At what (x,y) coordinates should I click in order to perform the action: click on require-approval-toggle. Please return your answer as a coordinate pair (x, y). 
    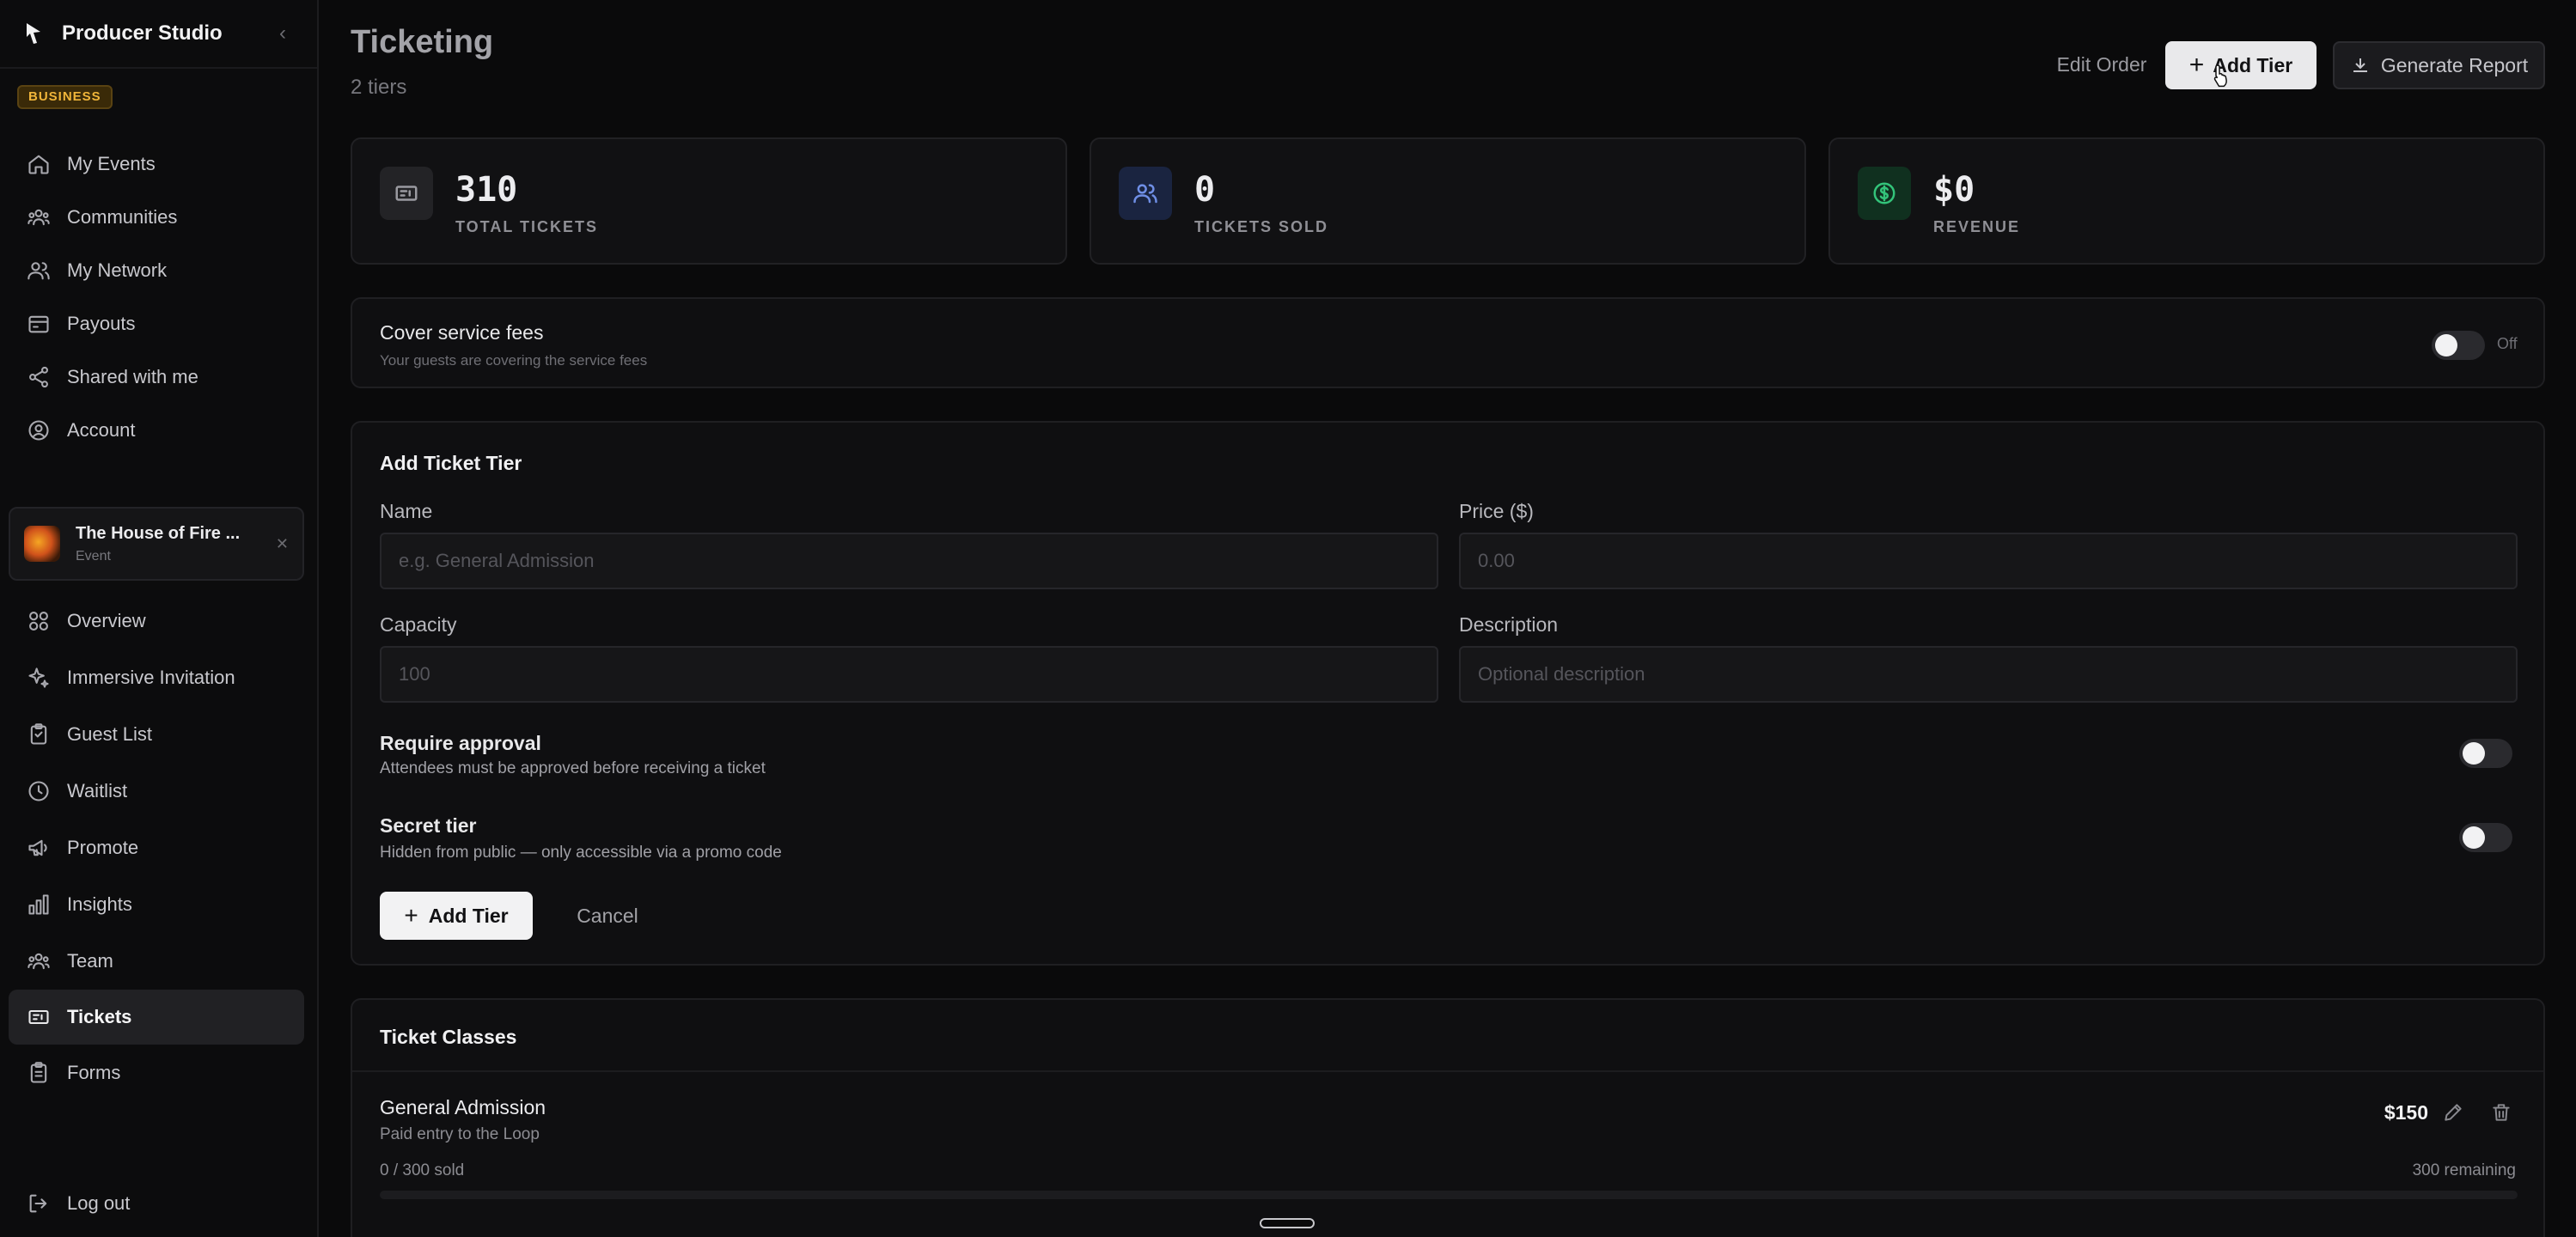
    Looking at the image, I should click on (2485, 753).